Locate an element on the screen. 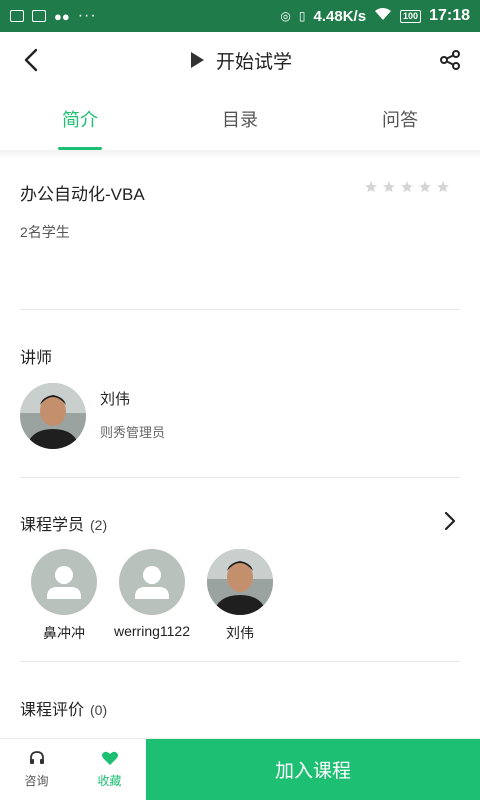 This screenshot has height=800, width=480. share-button is located at coordinates (450, 60).